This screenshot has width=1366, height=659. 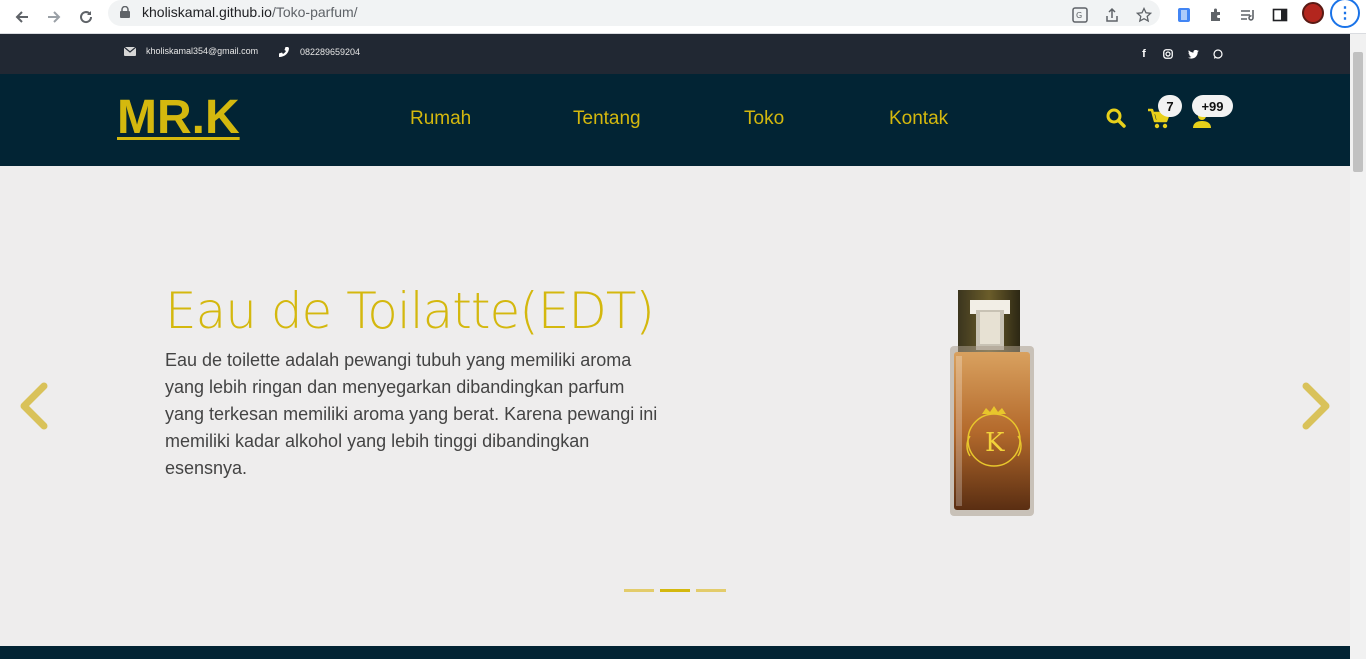 I want to click on contact-email: kholiskamal354@gmail.com, so click(x=191, y=51).